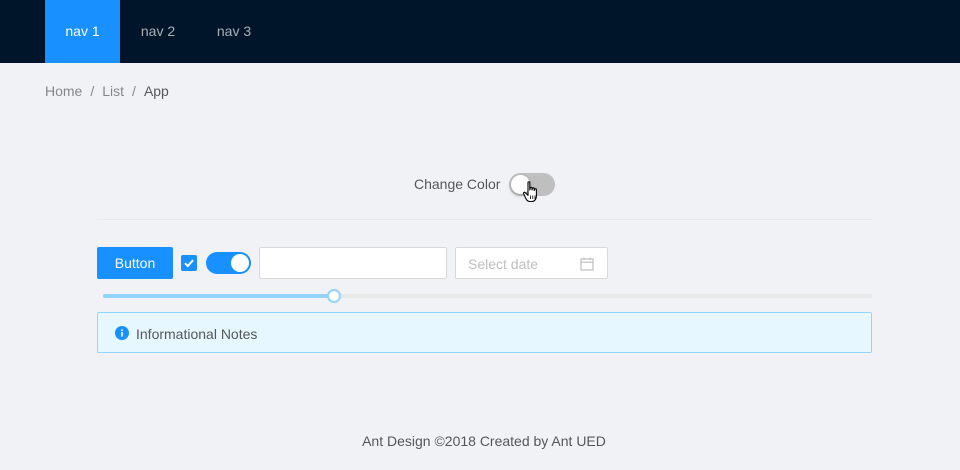 The image size is (960, 470). Describe the element at coordinates (218, 296) in the screenshot. I see `slider-track` at that location.